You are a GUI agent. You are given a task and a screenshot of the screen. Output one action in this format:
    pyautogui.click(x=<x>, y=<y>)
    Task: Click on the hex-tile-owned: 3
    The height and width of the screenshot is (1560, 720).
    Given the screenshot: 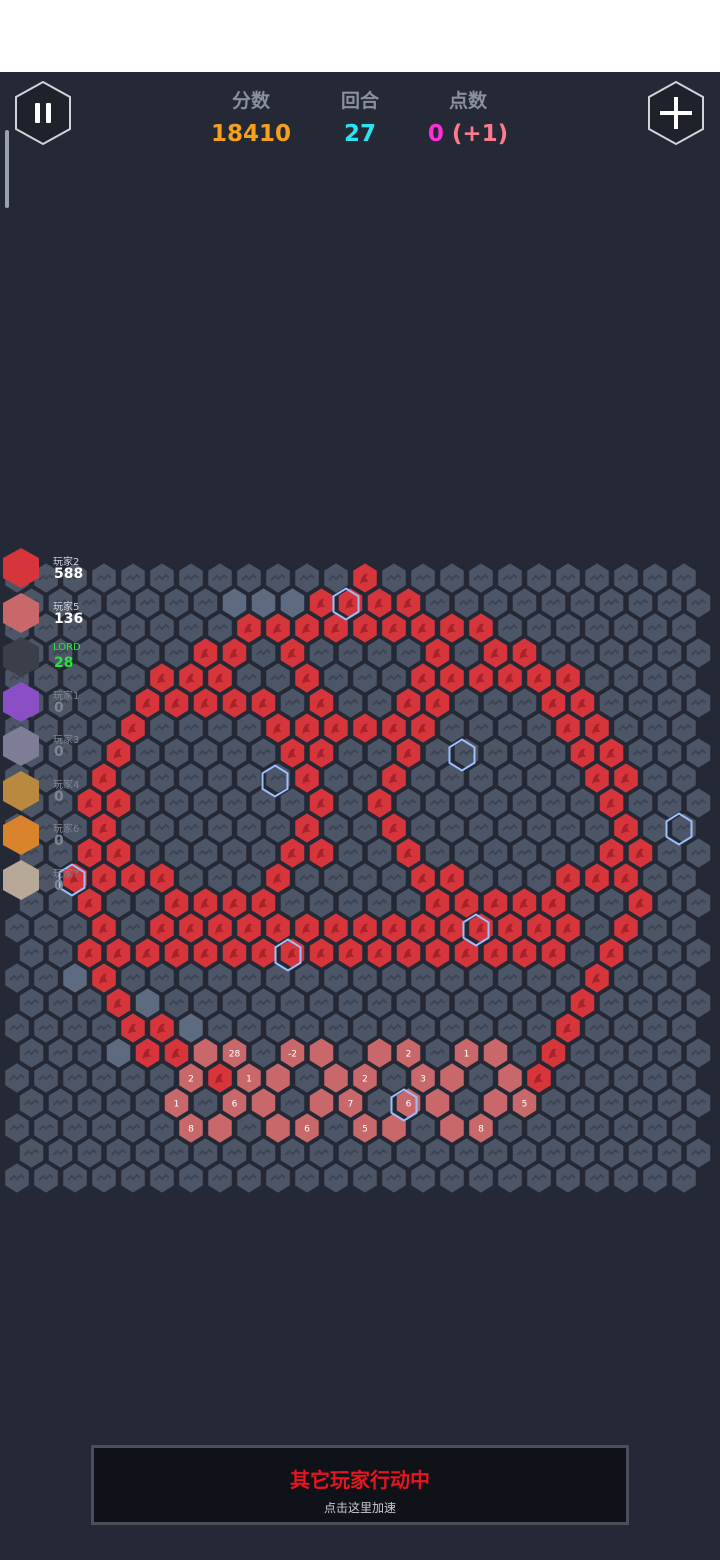 What is the action you would take?
    pyautogui.click(x=423, y=1078)
    